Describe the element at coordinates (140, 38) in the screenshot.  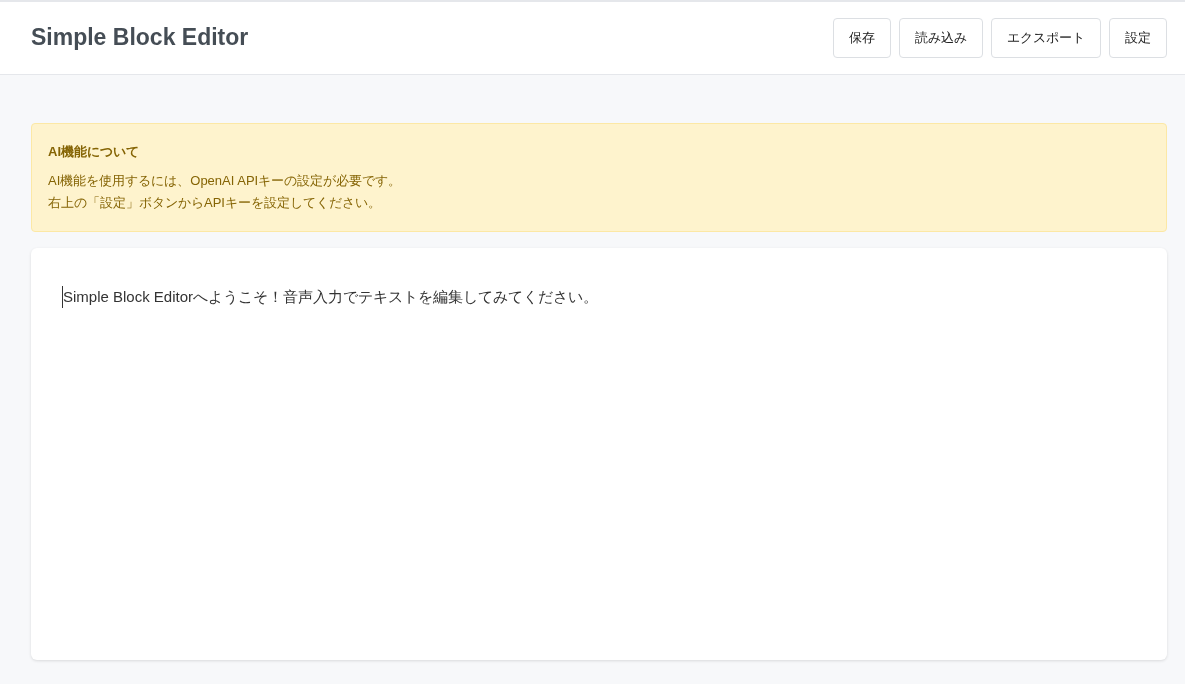
I see `app-title: Simple Block Editor` at that location.